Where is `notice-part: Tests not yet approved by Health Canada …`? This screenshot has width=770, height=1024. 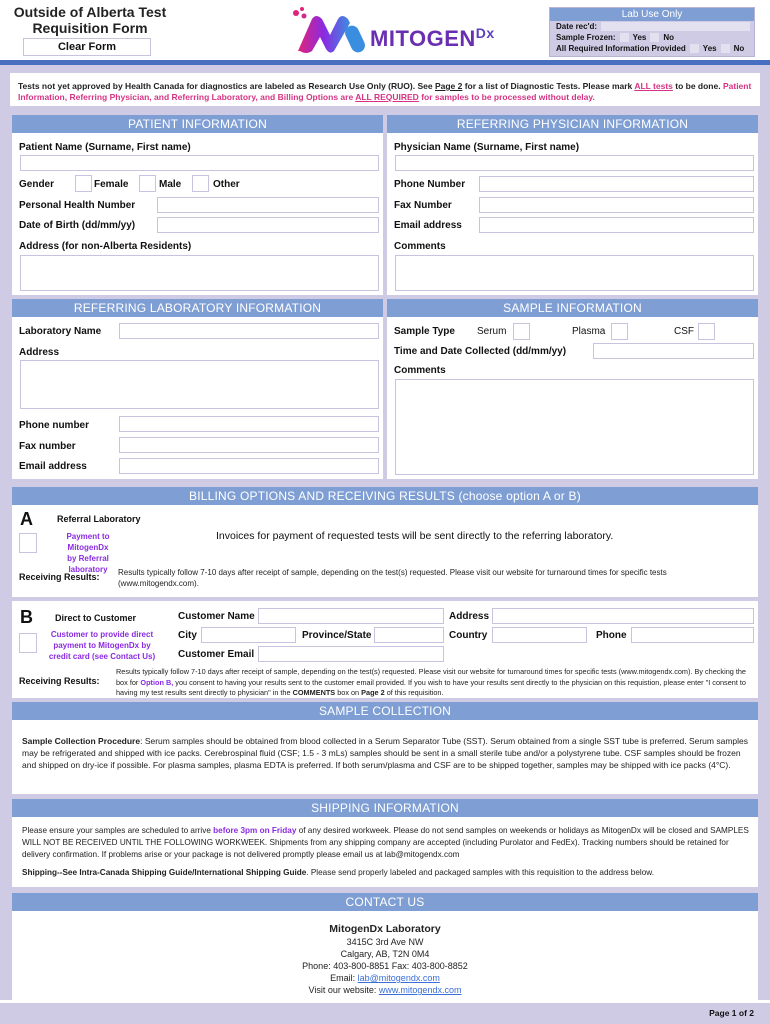 notice-part: Tests not yet approved by Health Canada … is located at coordinates (226, 86).